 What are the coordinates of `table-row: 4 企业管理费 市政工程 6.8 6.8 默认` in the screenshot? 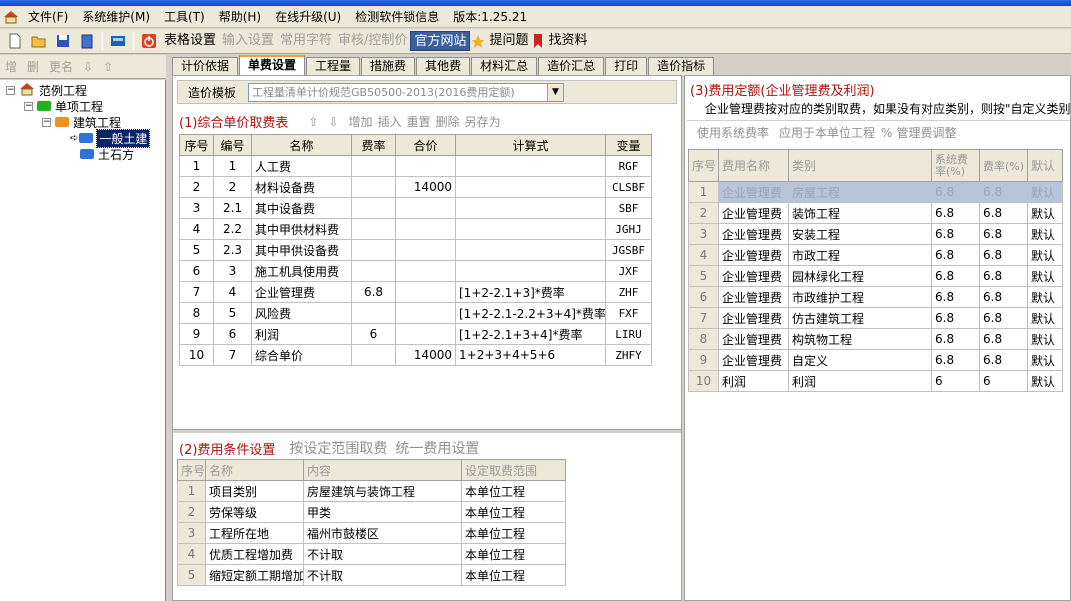 It's located at (875, 255).